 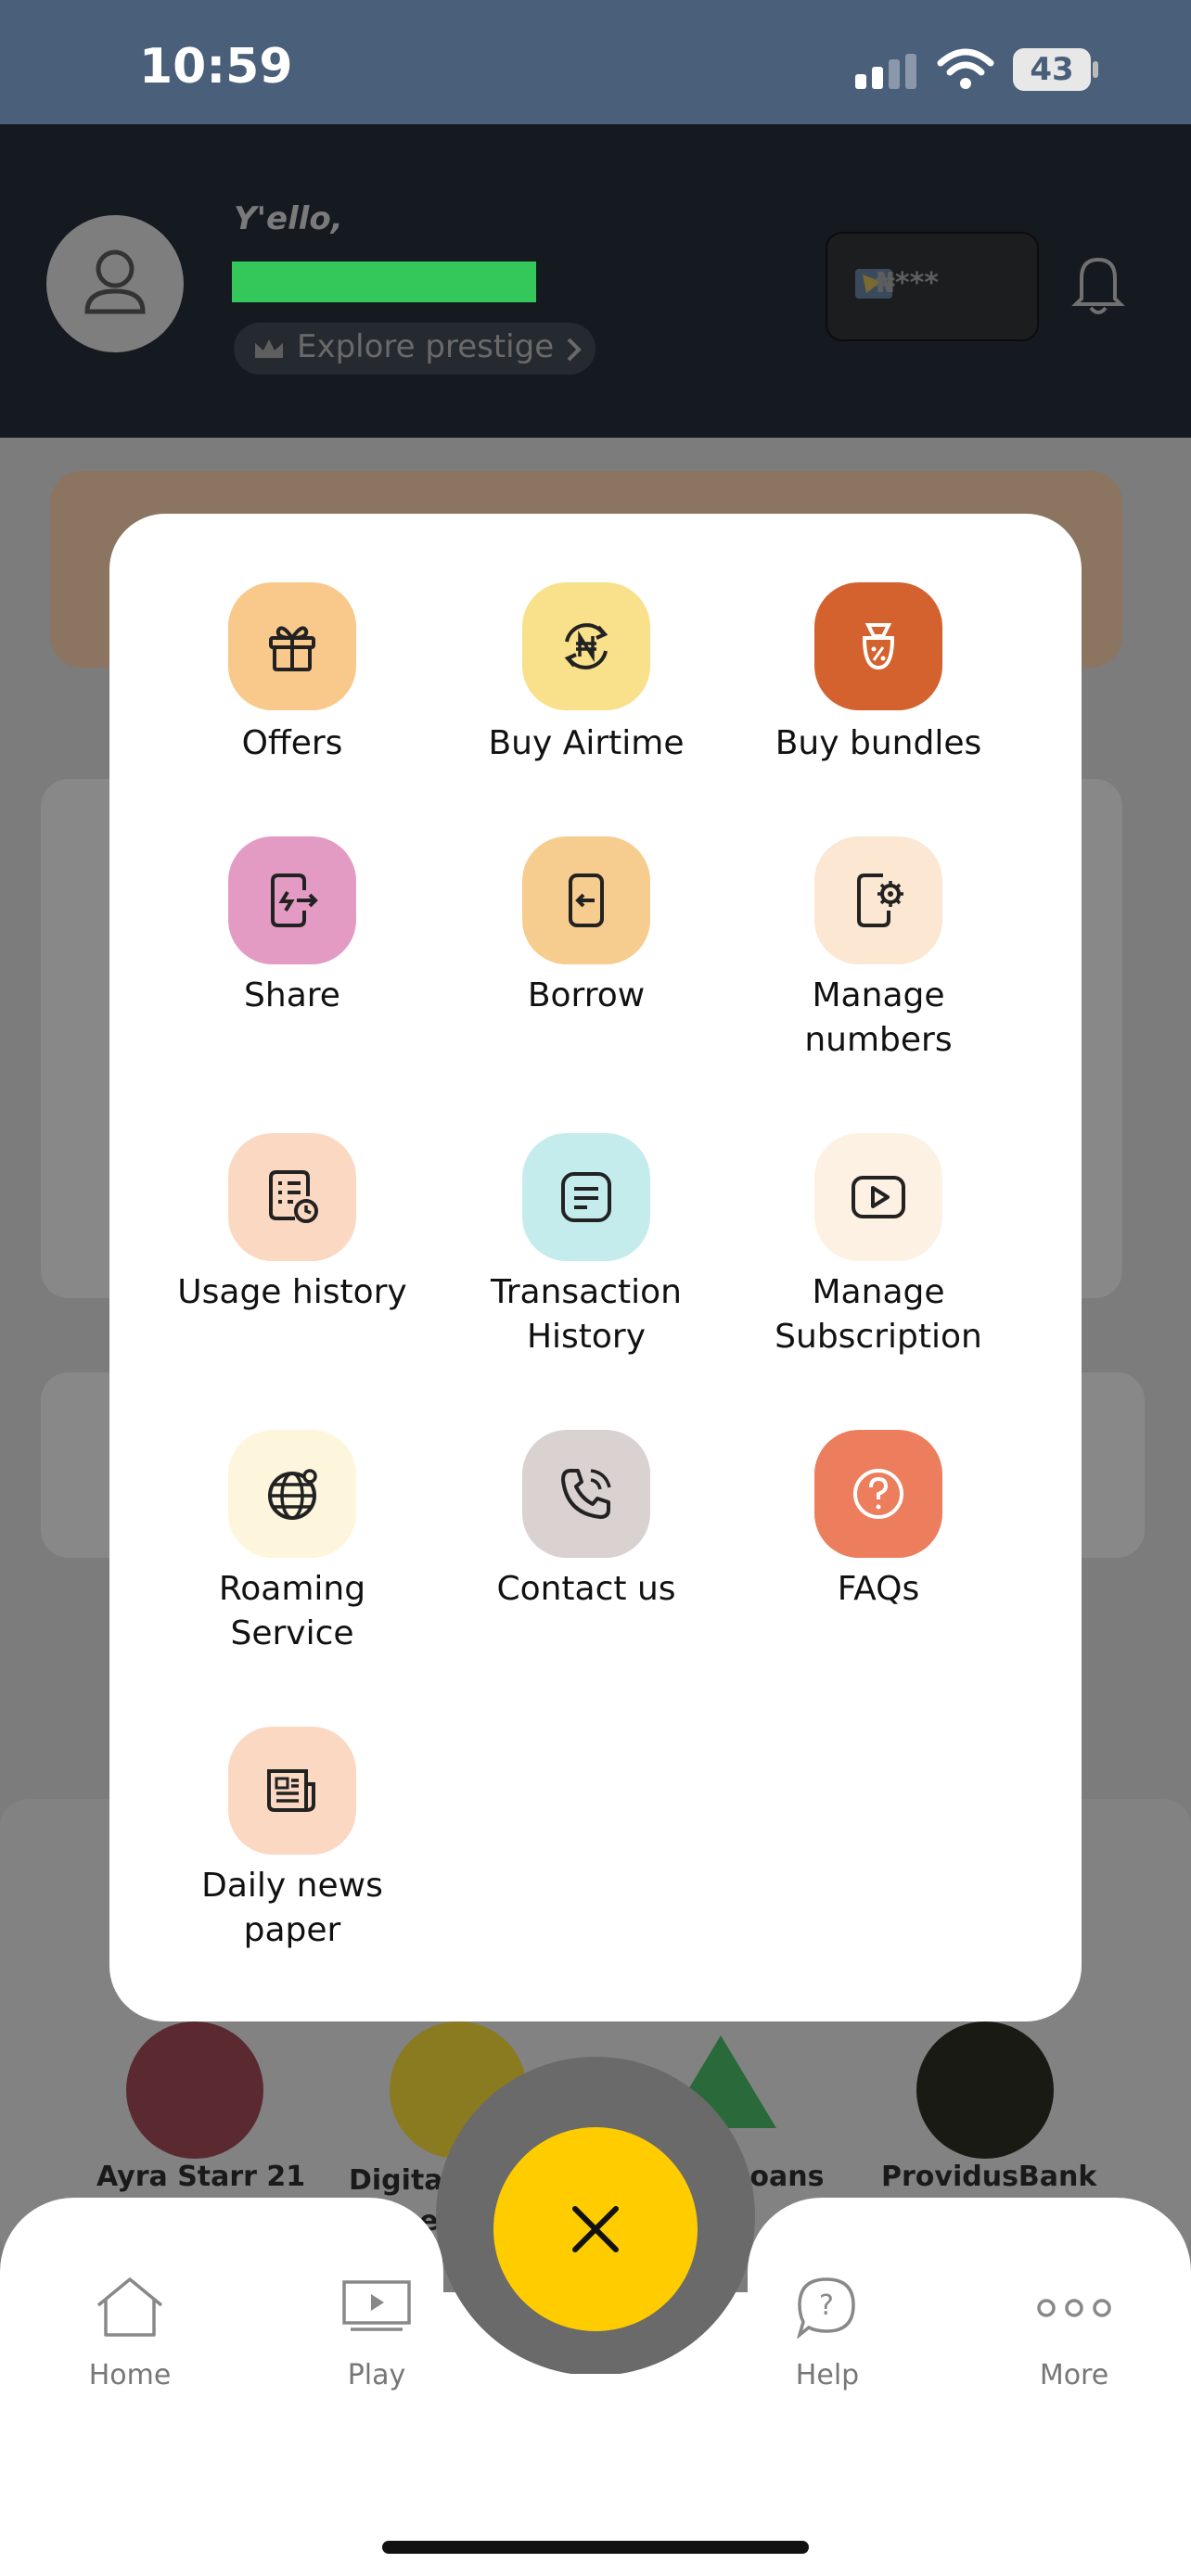 I want to click on signal-icon, so click(x=887, y=74).